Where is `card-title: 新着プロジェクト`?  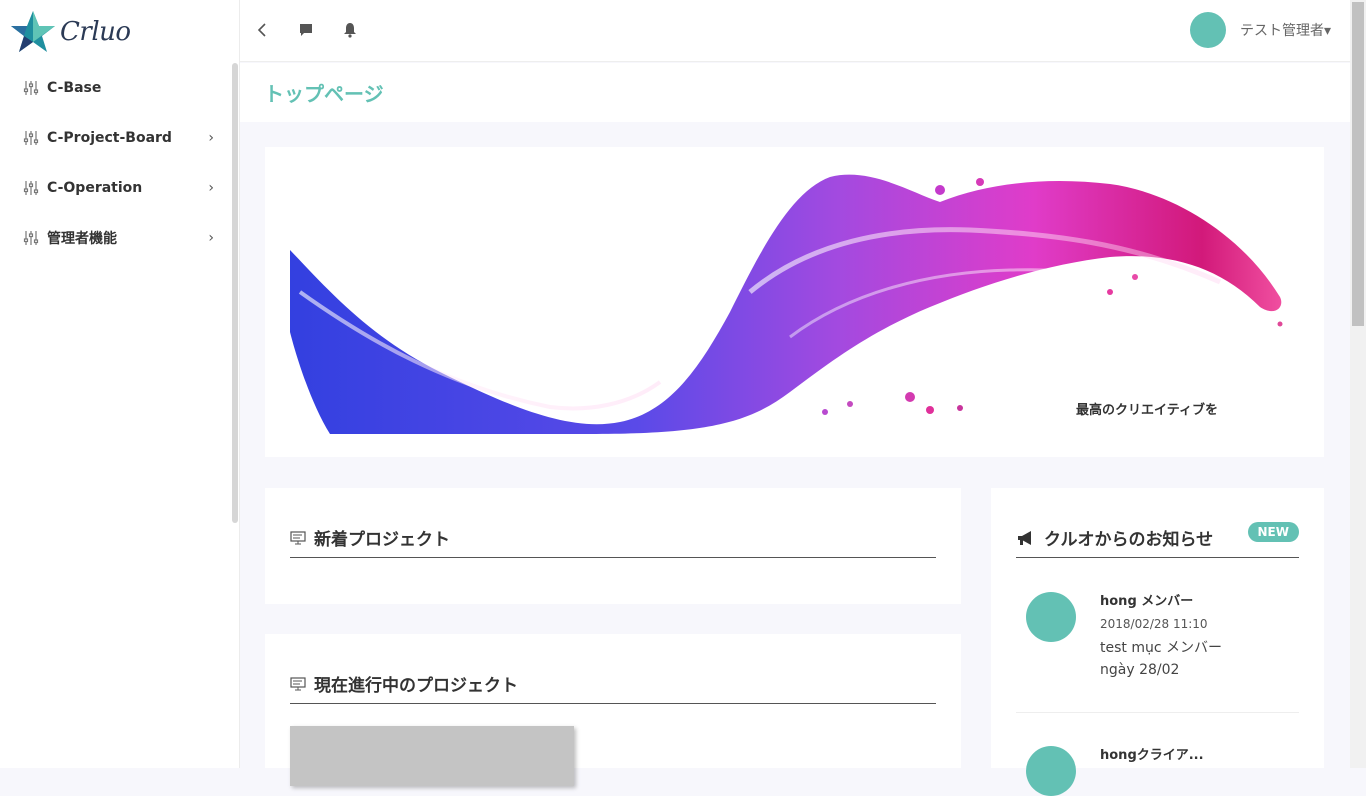 card-title: 新着プロジェクト is located at coordinates (382, 540).